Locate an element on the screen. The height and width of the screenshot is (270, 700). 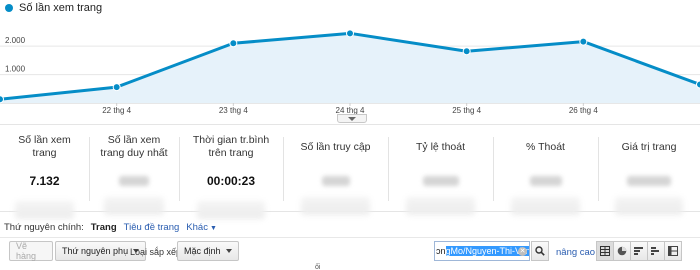
table-view-switcher is located at coordinates (639, 251).